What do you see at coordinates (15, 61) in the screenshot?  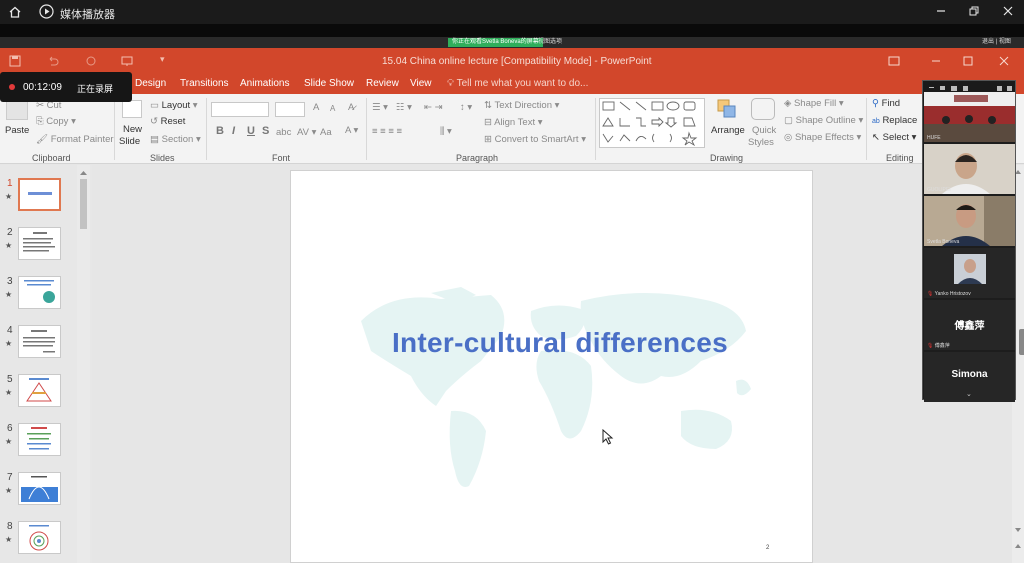 I see `save-icon` at bounding box center [15, 61].